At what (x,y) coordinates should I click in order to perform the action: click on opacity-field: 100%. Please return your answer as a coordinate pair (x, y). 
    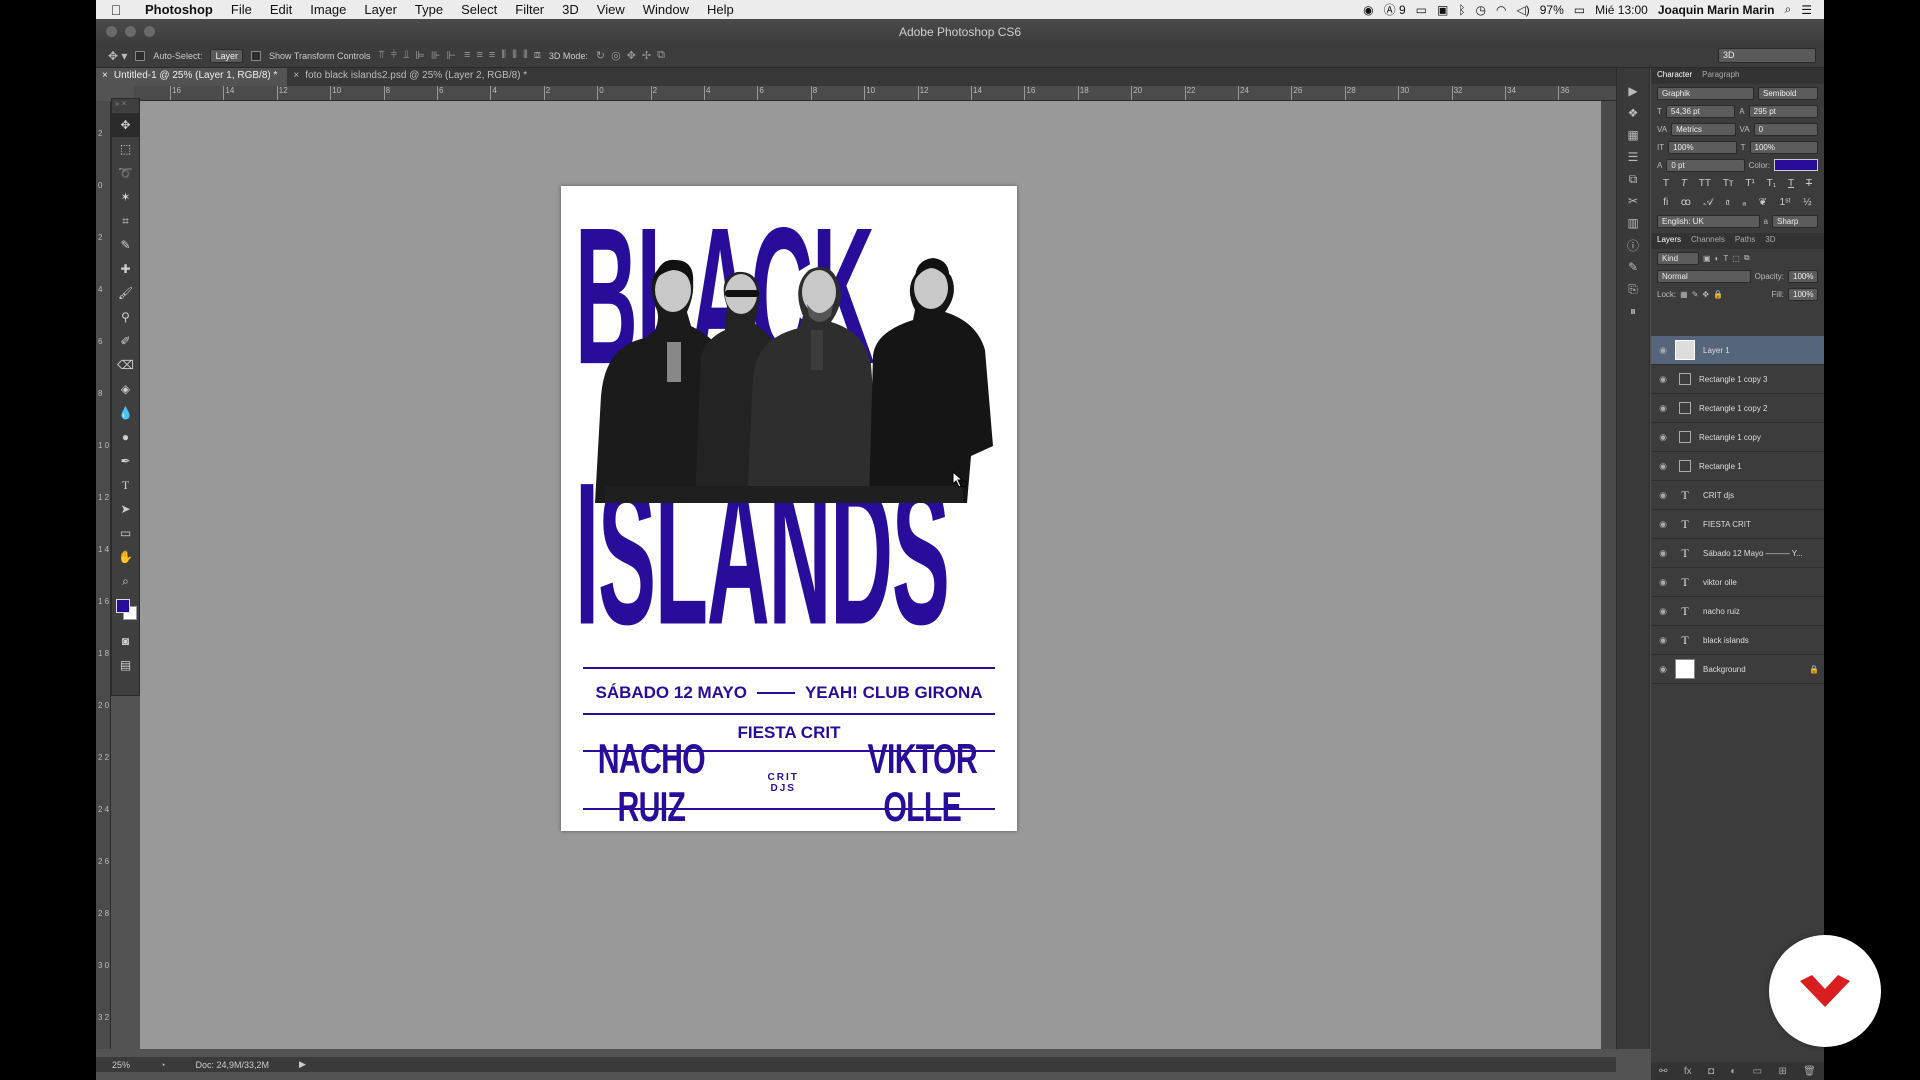
    Looking at the image, I should click on (1803, 276).